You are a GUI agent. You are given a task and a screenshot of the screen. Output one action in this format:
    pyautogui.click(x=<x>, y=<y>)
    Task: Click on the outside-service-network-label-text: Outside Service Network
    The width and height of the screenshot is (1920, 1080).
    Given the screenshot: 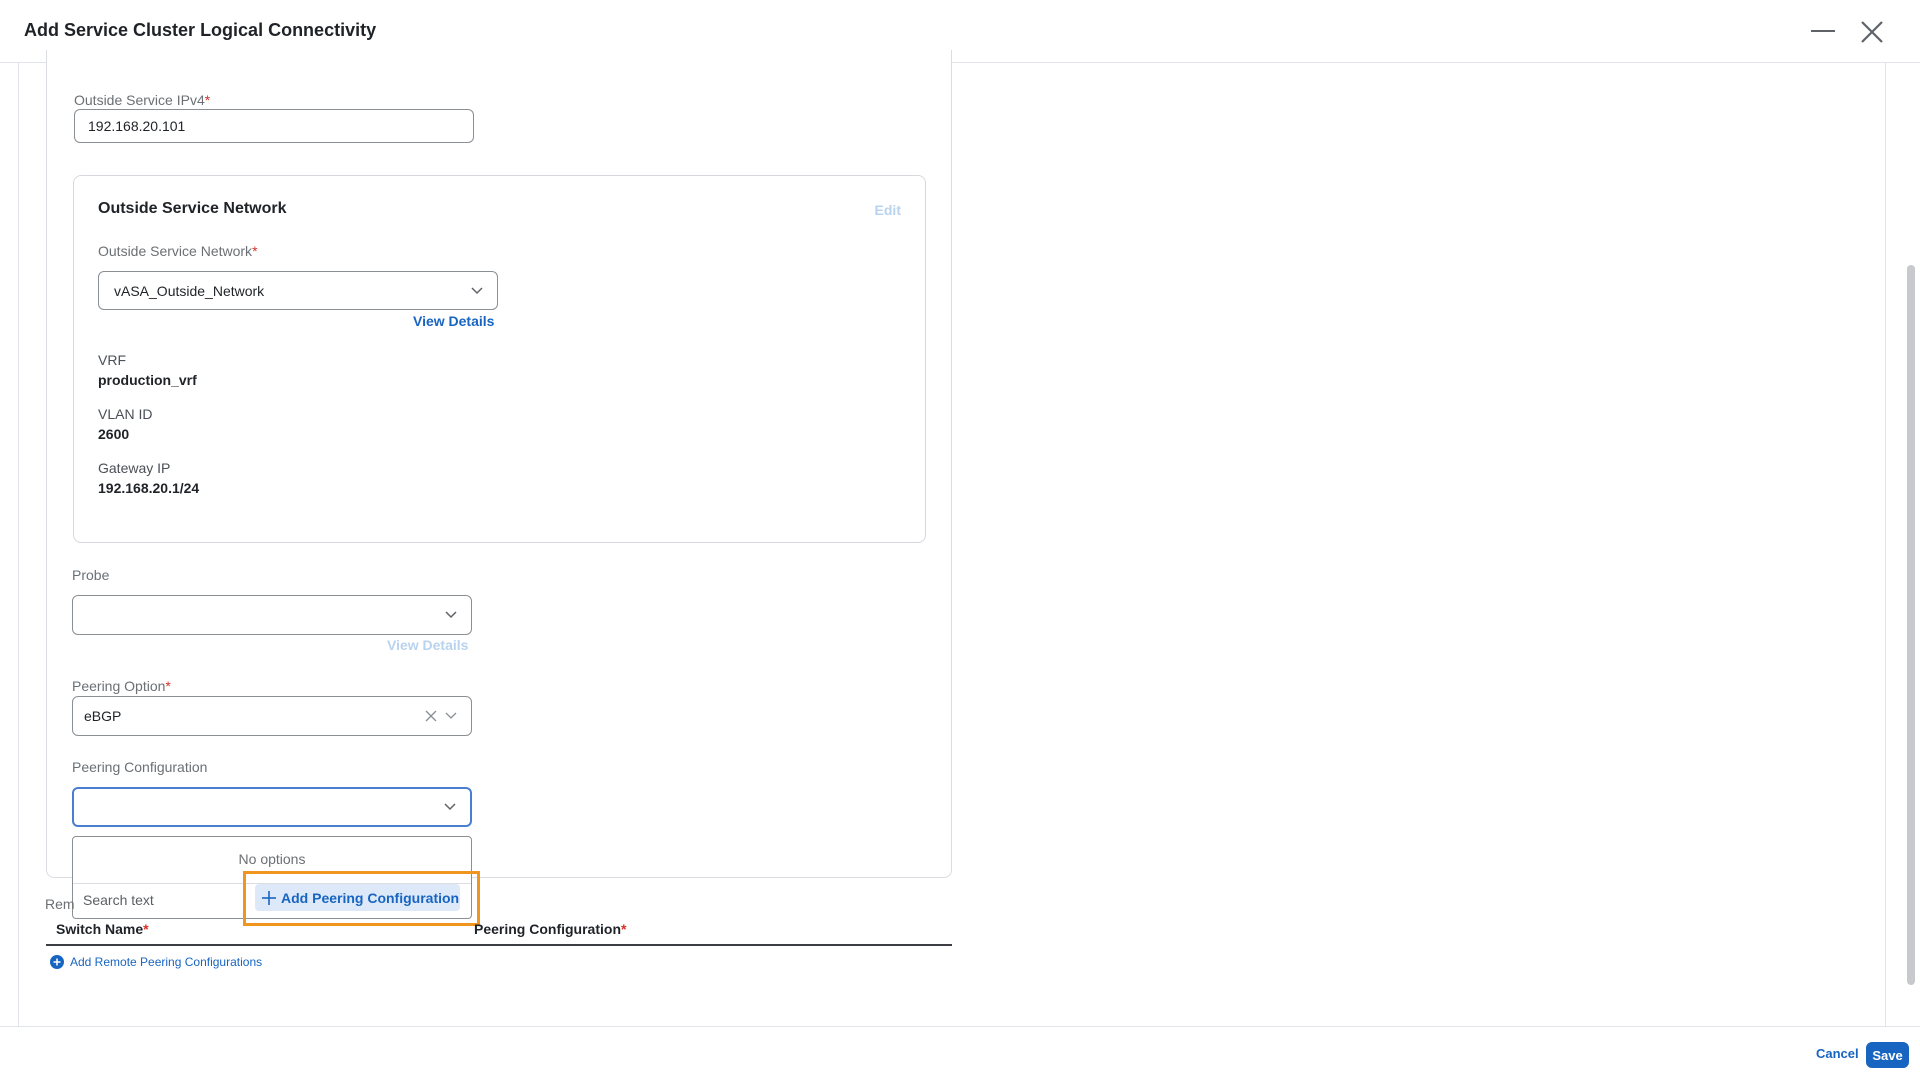 What is the action you would take?
    pyautogui.click(x=175, y=251)
    